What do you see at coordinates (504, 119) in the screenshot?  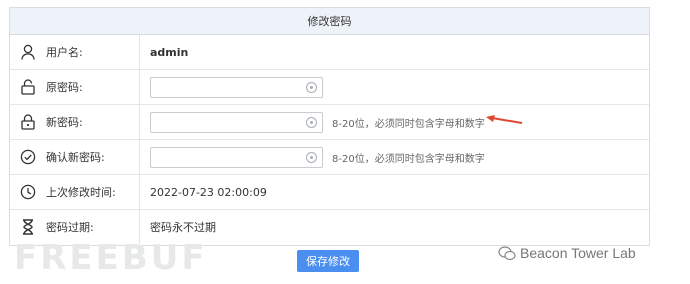 I see `arrow-annotation-icon` at bounding box center [504, 119].